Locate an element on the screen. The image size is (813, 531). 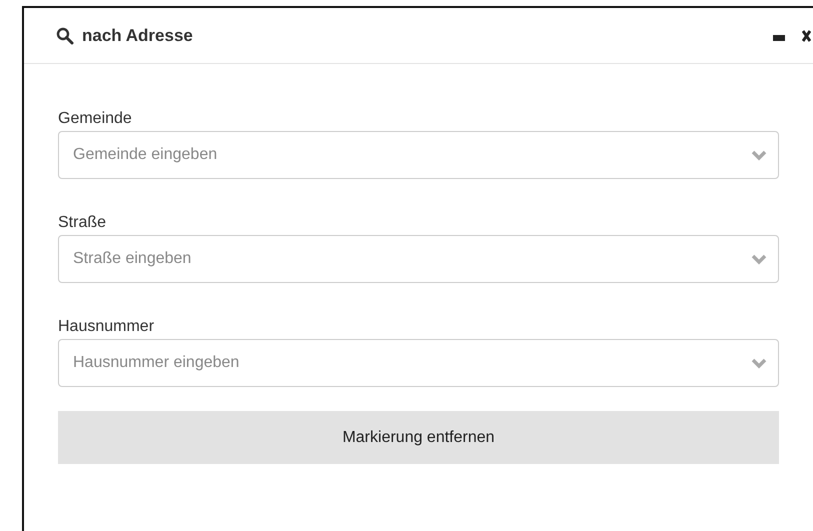
field-label: Hausnummer is located at coordinates (107, 327).